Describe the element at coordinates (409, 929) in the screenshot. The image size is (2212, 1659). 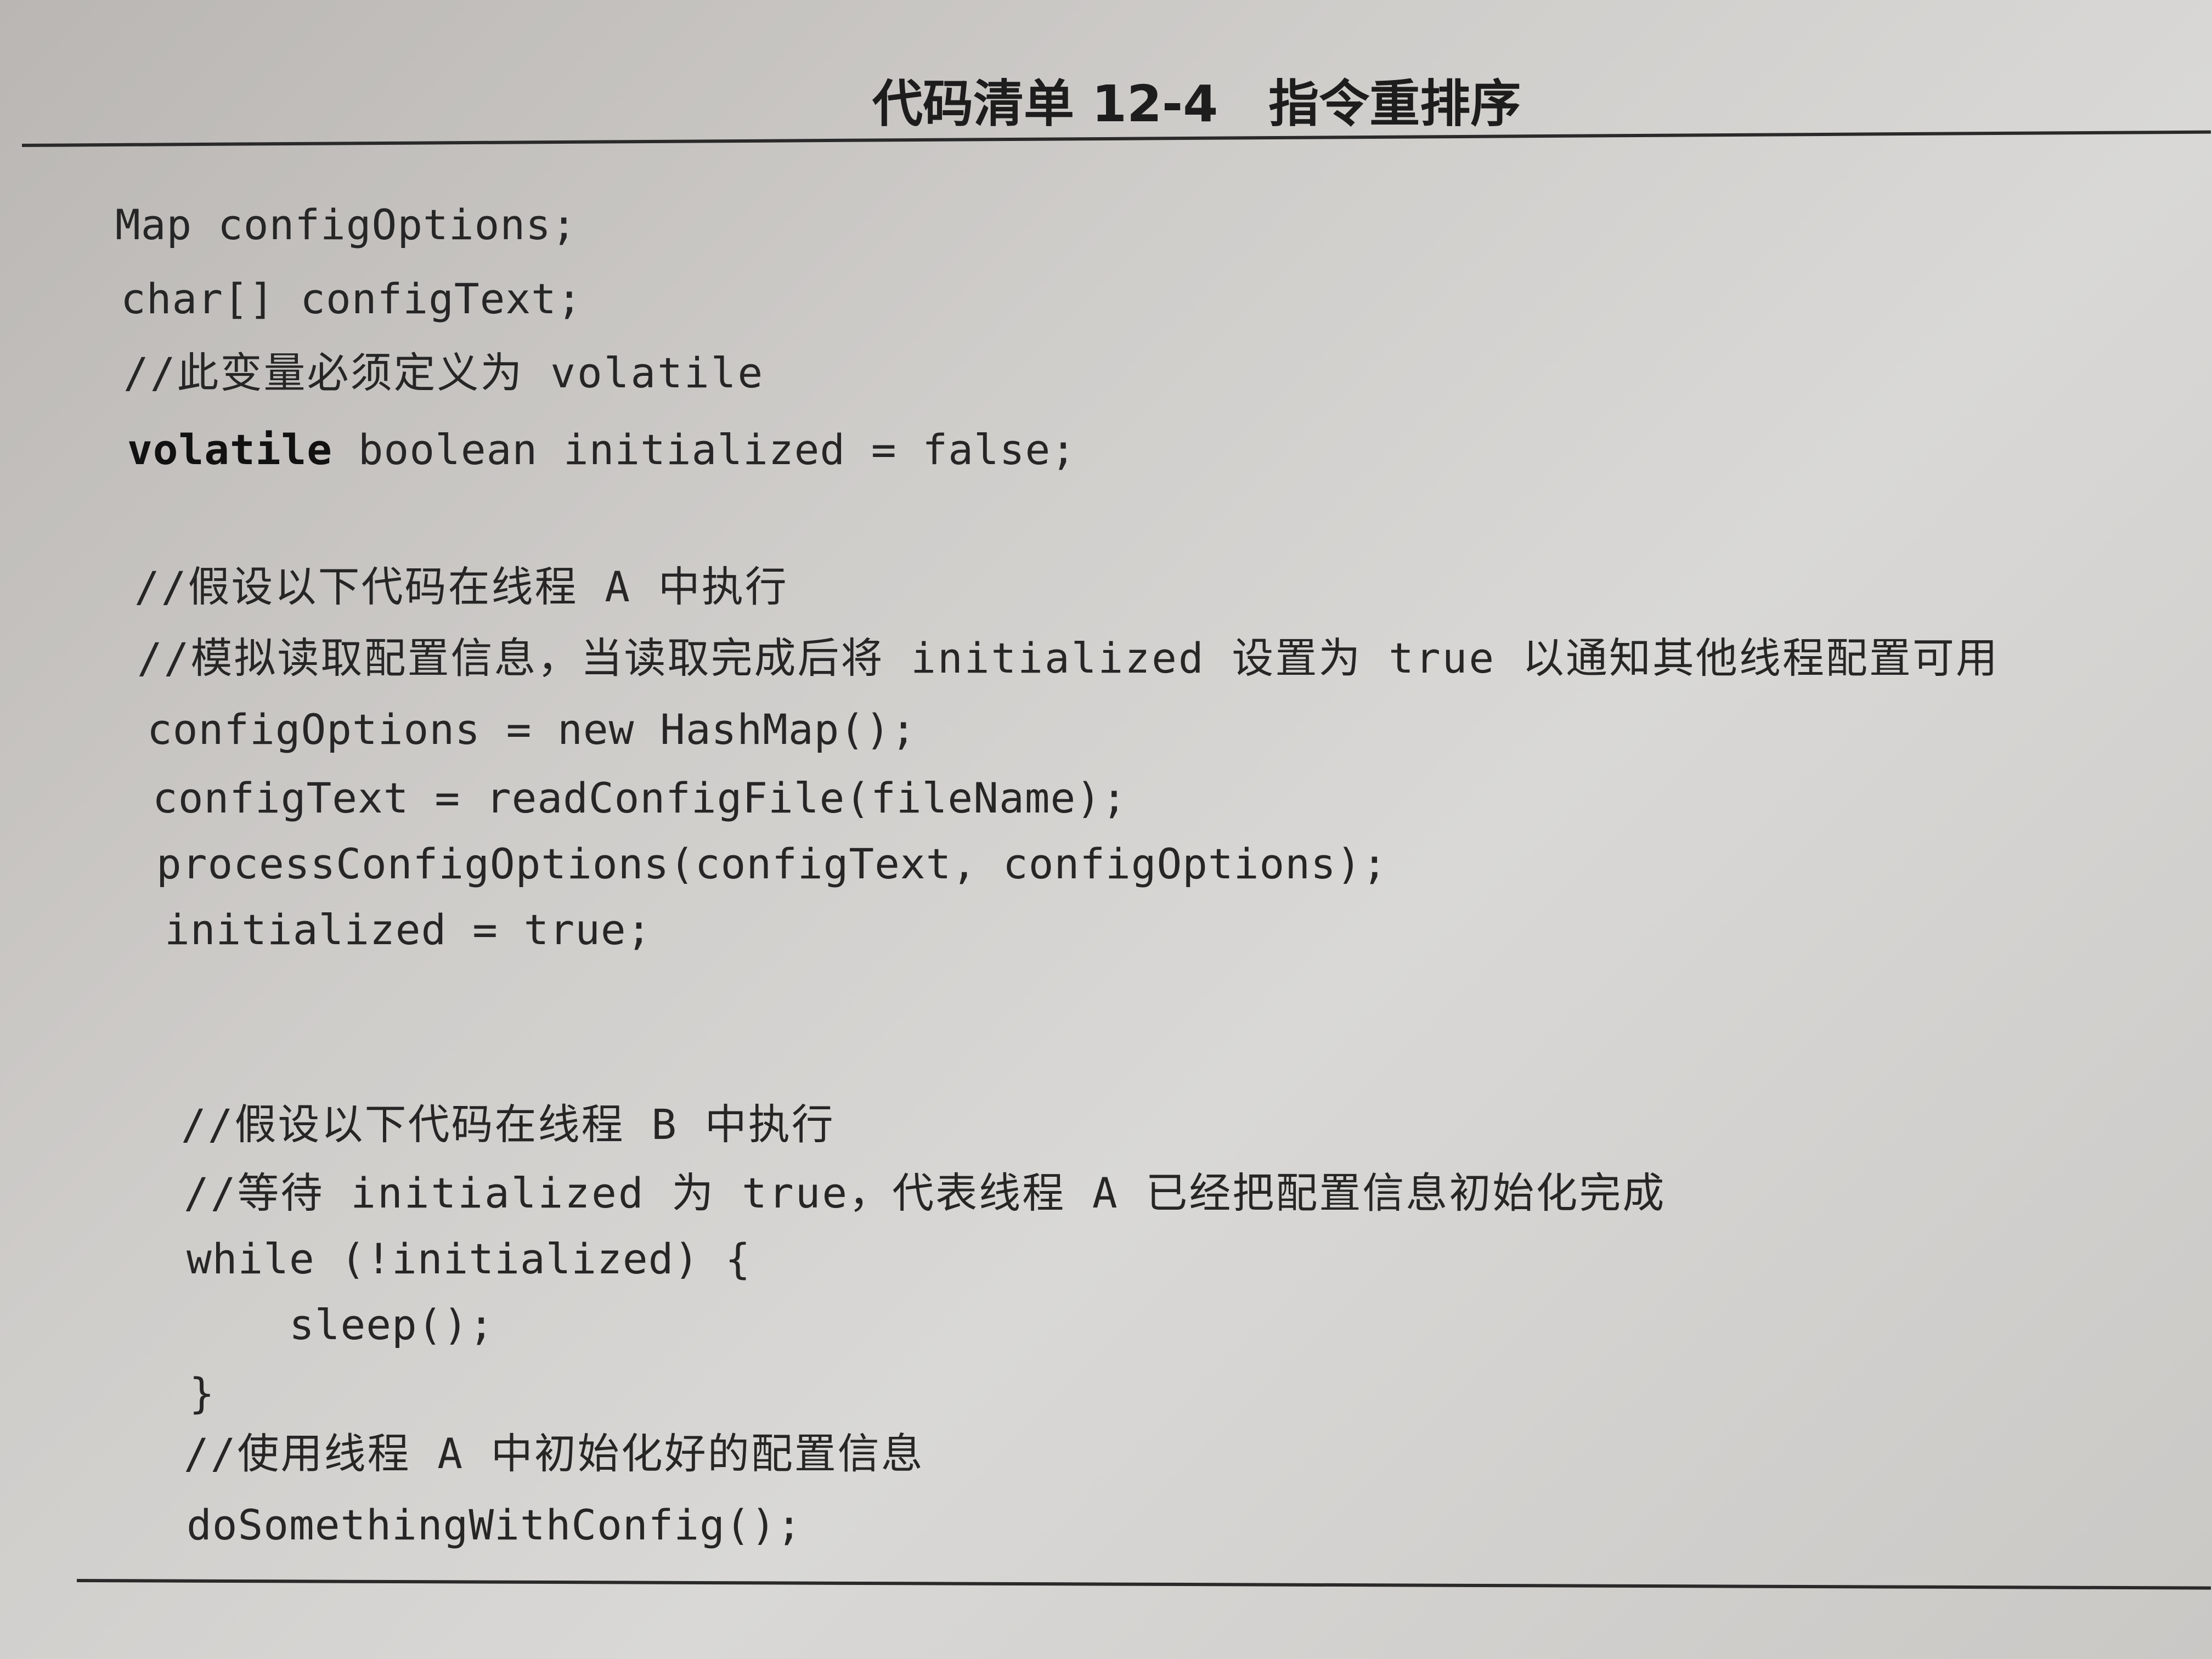
I see `code-line: initialized = true;` at that location.